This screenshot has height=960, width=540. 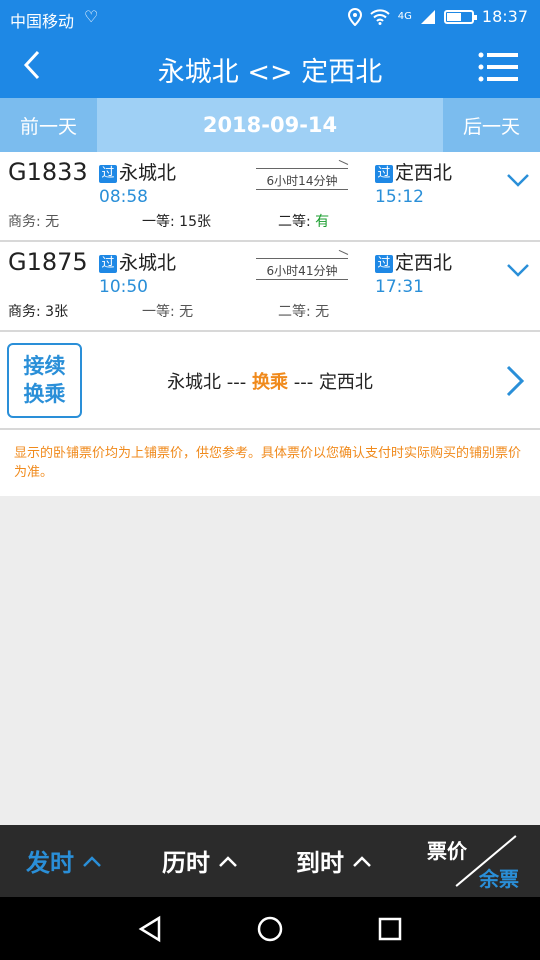 What do you see at coordinates (186, 863) in the screenshot?
I see `sort-duration-label: 历时` at bounding box center [186, 863].